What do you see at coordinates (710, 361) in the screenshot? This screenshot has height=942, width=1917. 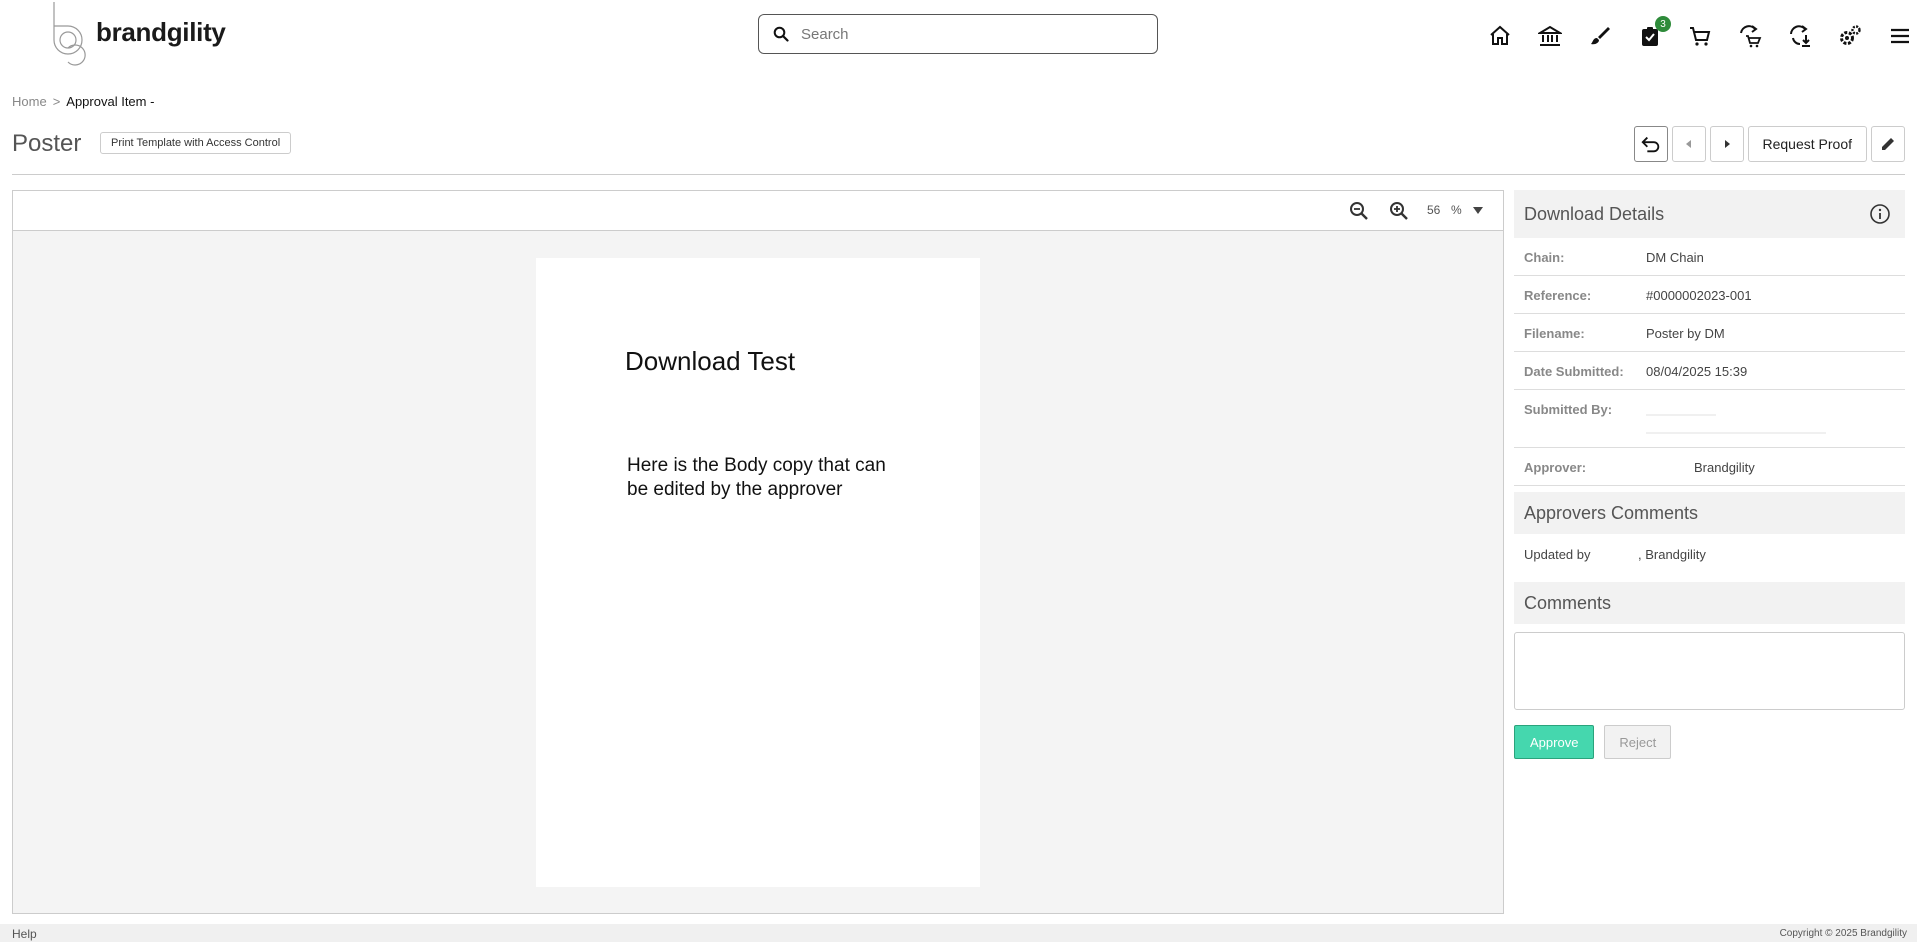 I see `document-title: Download Test` at bounding box center [710, 361].